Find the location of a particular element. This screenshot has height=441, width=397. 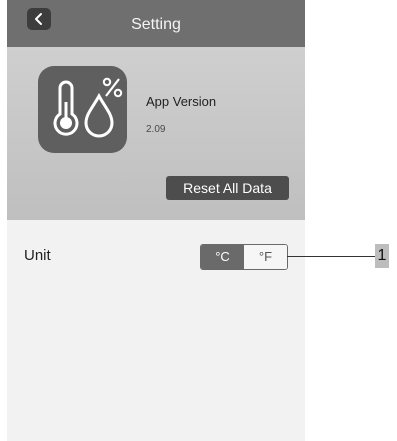

callout-leader-line is located at coordinates (331, 256).